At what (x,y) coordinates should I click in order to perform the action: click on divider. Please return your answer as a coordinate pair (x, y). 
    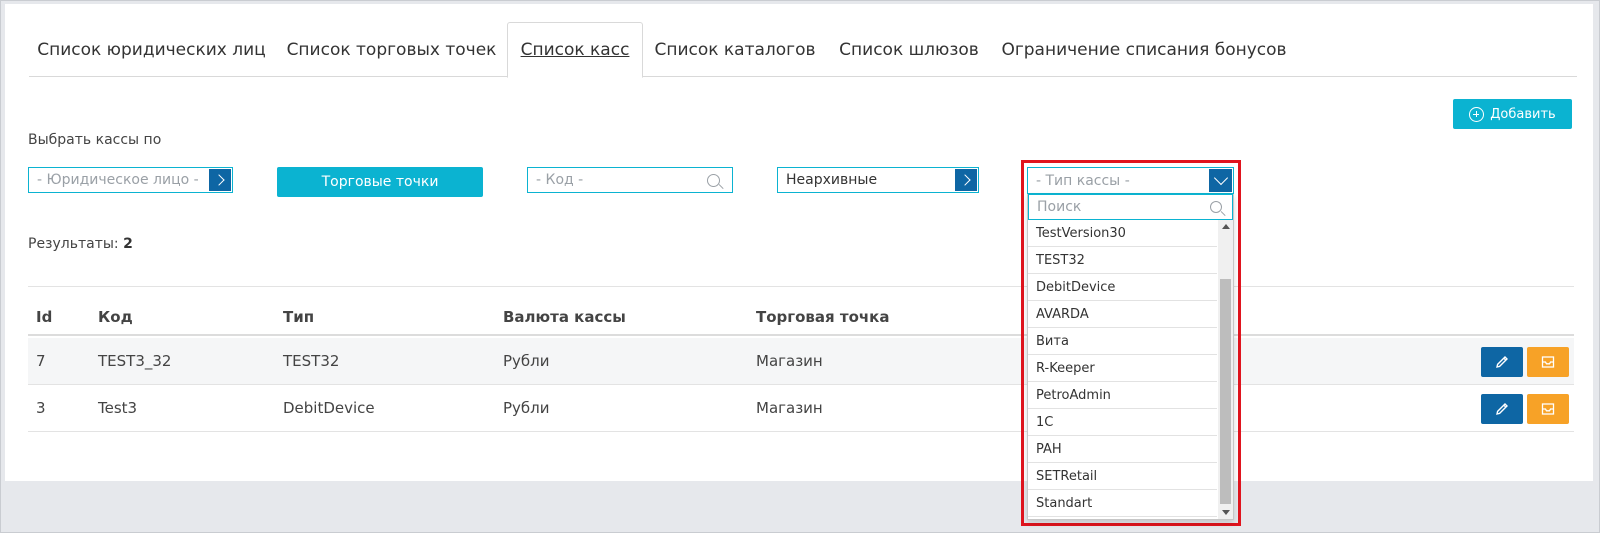
    Looking at the image, I should click on (801, 286).